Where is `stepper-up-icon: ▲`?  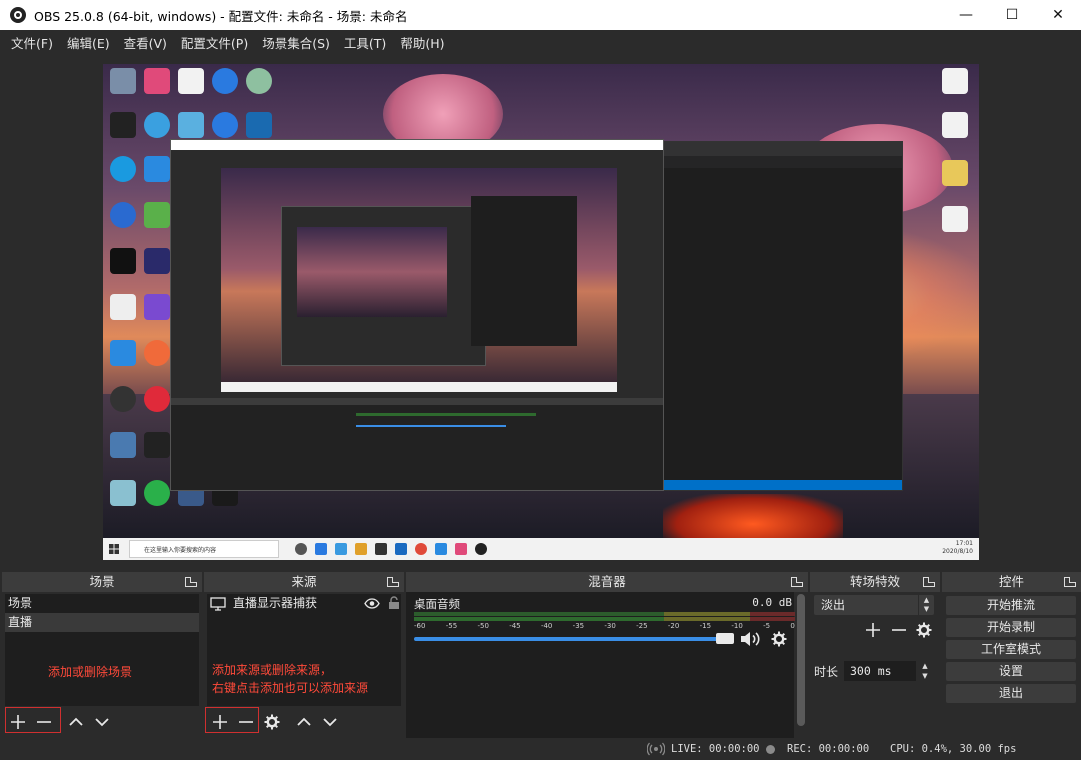 stepper-up-icon: ▲ is located at coordinates (925, 666).